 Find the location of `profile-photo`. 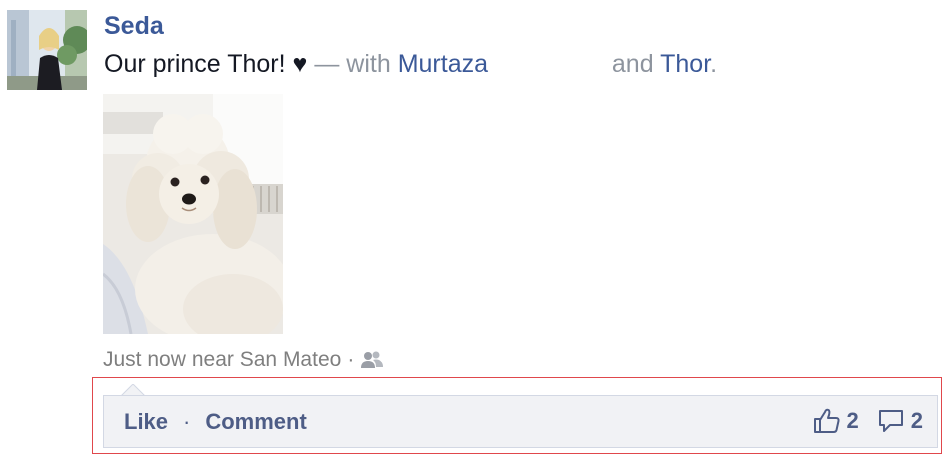

profile-photo is located at coordinates (47, 50).